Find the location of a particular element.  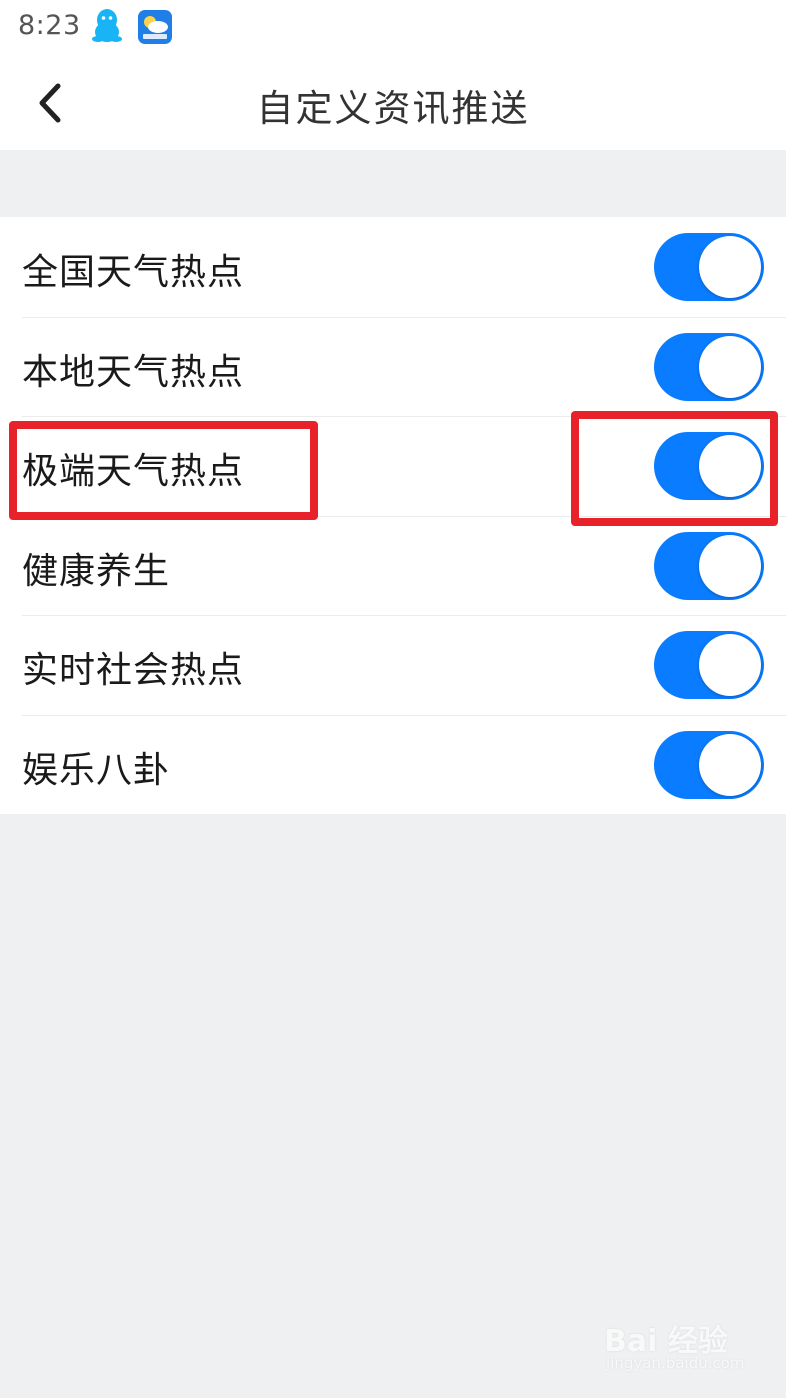

list-item-local-weather: 本地天气热点 is located at coordinates (393, 366).